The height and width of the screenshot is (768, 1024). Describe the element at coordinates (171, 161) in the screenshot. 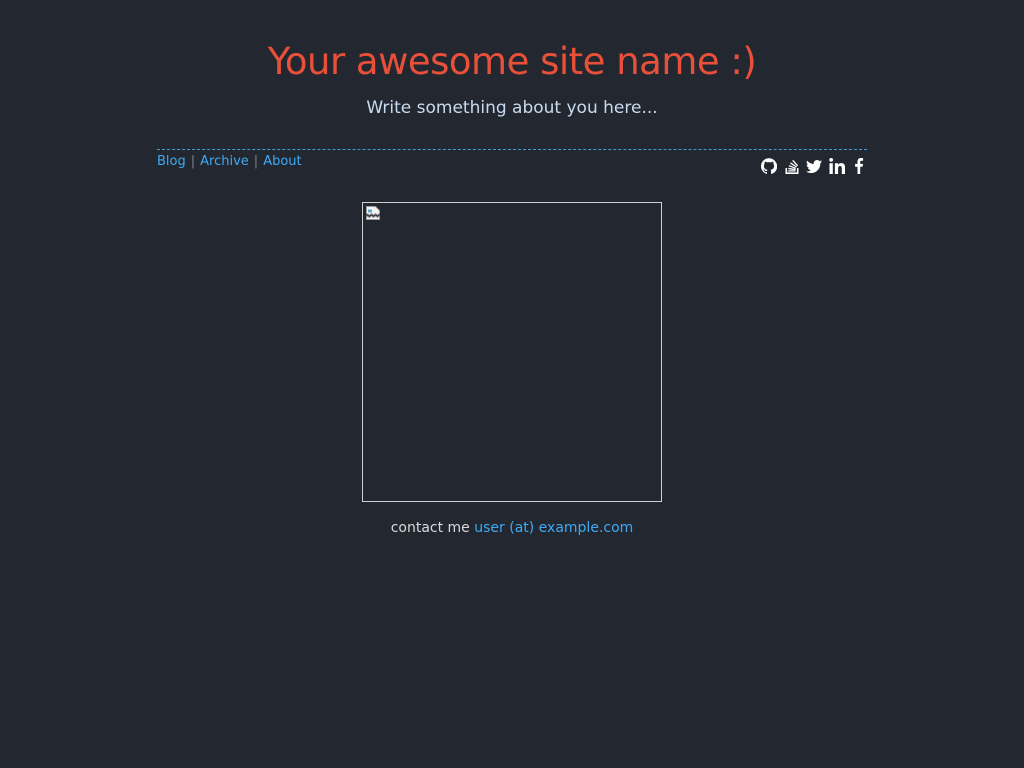

I see `nav-link-blog: Blog` at that location.